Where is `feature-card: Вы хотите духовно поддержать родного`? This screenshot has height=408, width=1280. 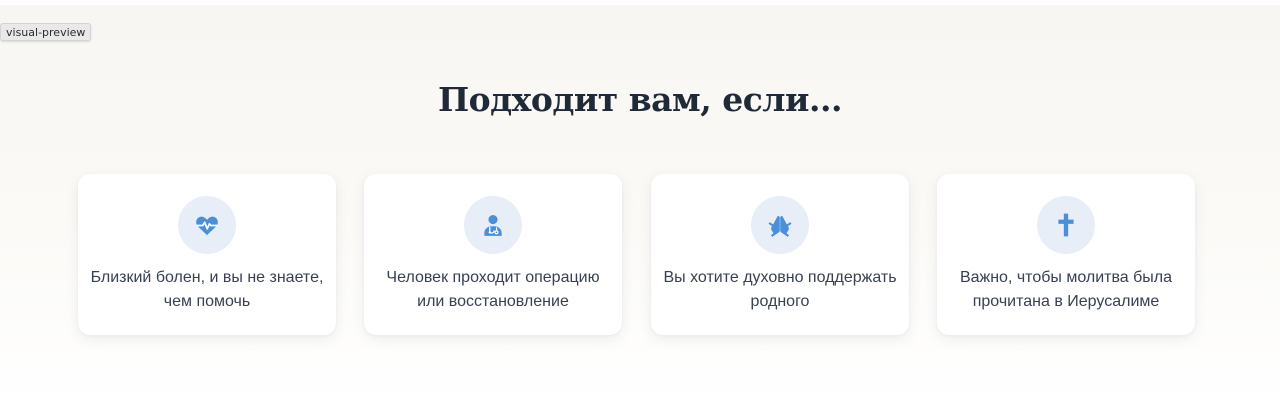 feature-card: Вы хотите духовно поддержать родного is located at coordinates (780, 254).